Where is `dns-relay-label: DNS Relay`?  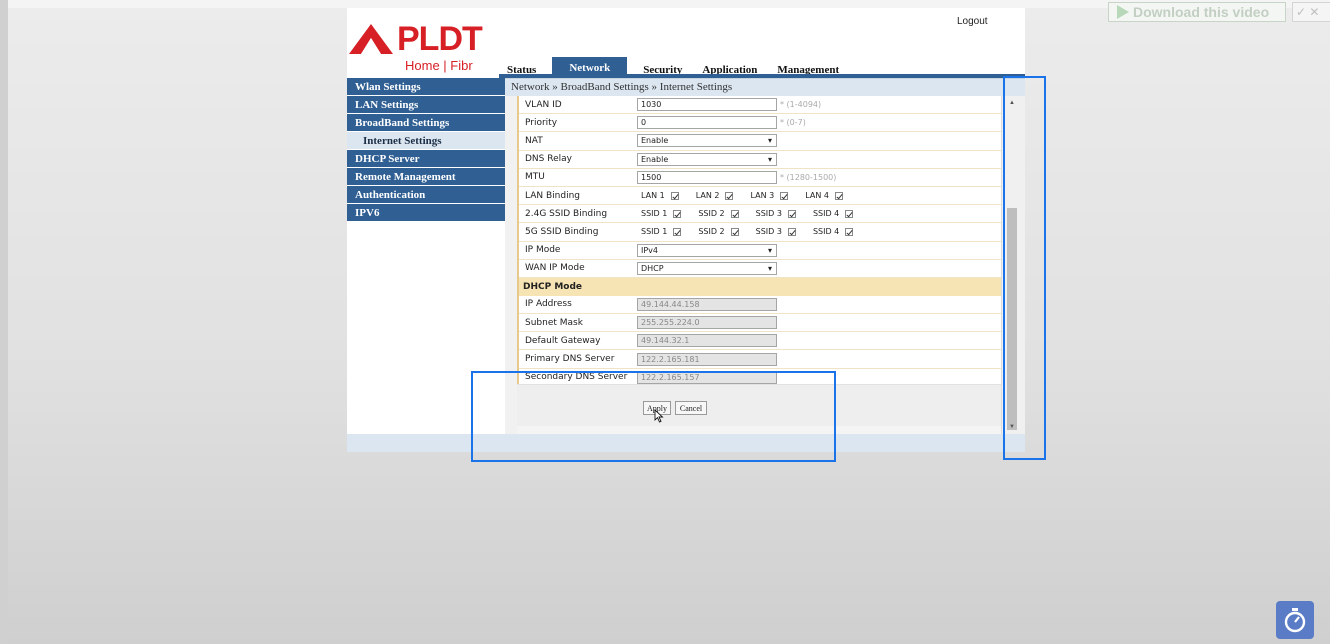
dns-relay-label: DNS Relay is located at coordinates (548, 159).